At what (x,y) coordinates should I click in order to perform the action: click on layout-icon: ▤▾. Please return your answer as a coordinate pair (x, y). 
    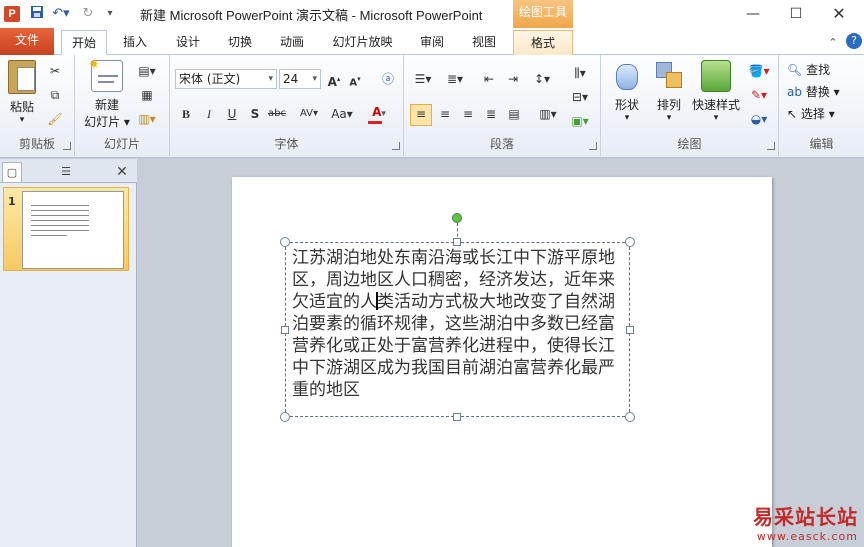
    Looking at the image, I should click on (147, 71).